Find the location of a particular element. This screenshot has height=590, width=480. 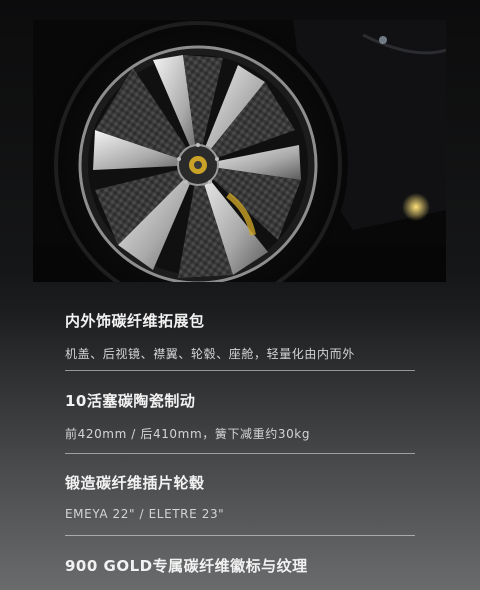

feature-title: 10活塞碳陶瓷制动 is located at coordinates (130, 401).